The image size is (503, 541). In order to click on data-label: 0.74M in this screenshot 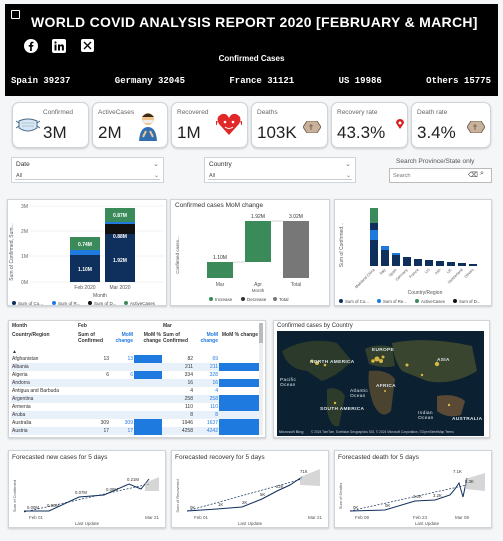, I will do `click(85, 245)`.